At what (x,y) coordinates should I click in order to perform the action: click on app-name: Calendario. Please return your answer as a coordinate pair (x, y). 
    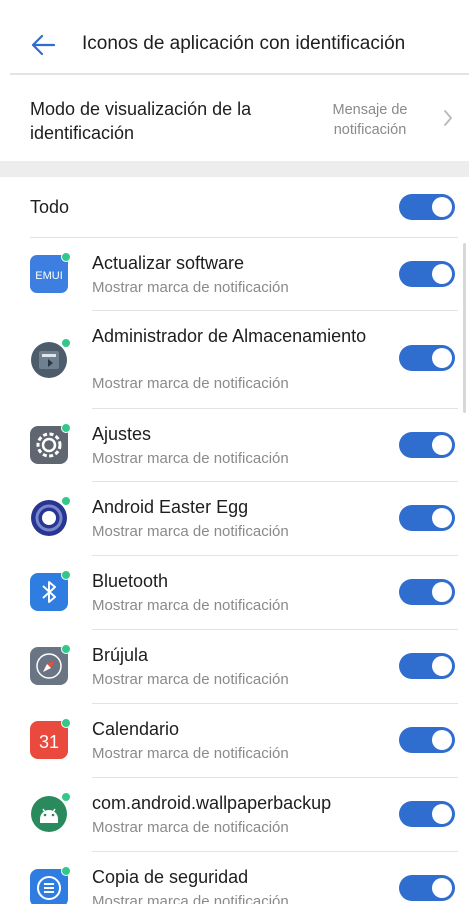
    Looking at the image, I should click on (136, 729).